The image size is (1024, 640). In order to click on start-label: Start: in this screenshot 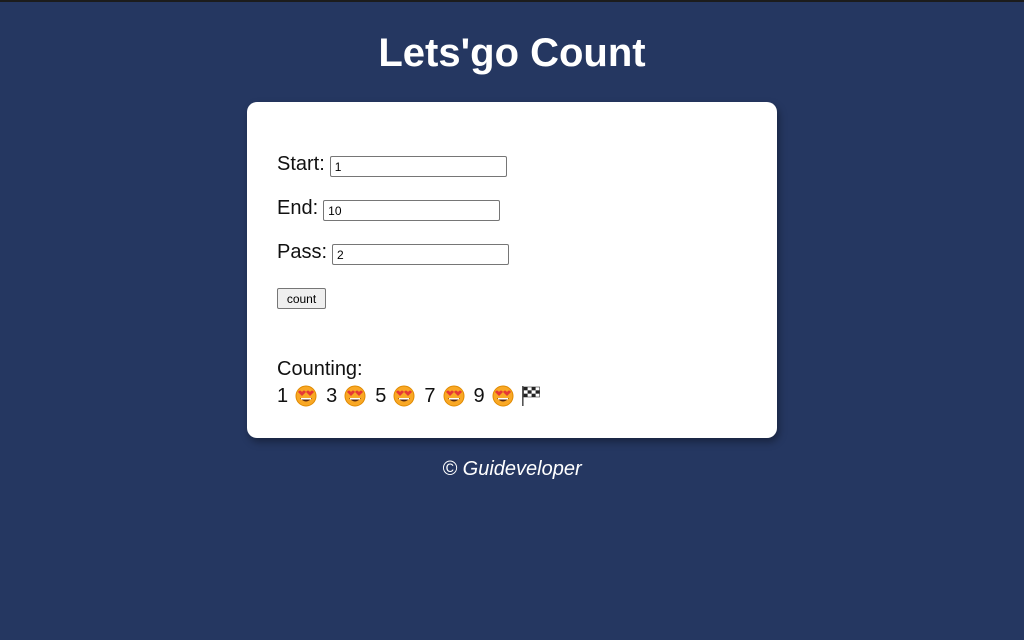, I will do `click(301, 164)`.